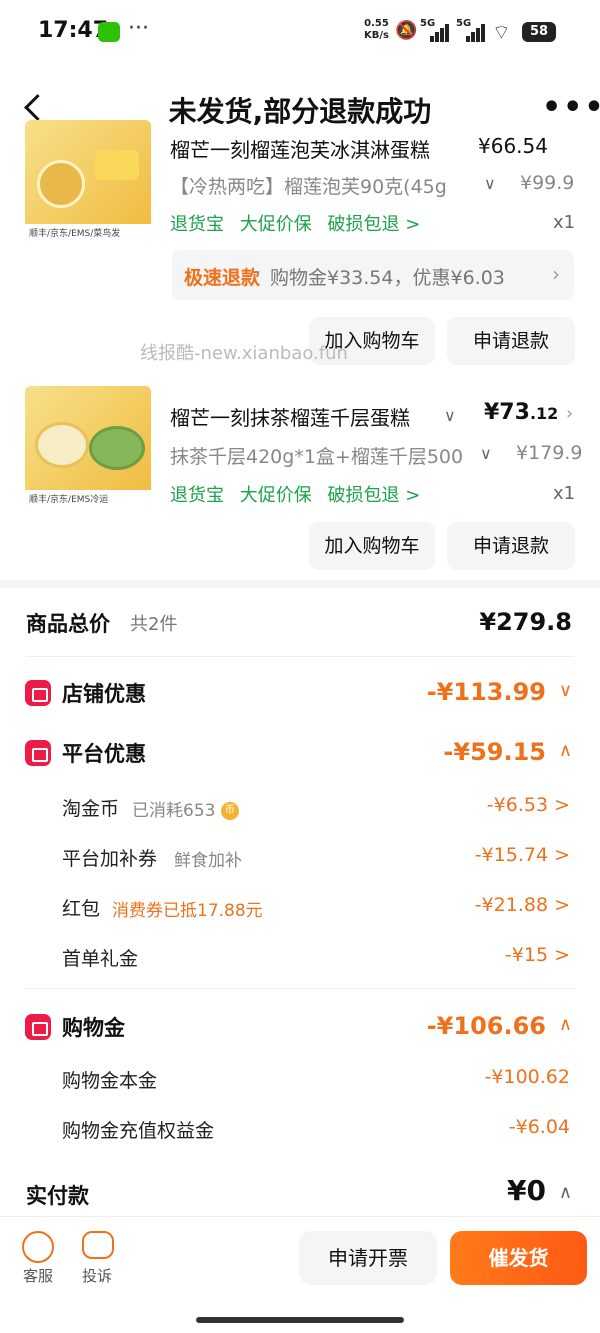 The width and height of the screenshot is (600, 1333). What do you see at coordinates (376, 35) in the screenshot?
I see `net-speed-unit: KB/s` at bounding box center [376, 35].